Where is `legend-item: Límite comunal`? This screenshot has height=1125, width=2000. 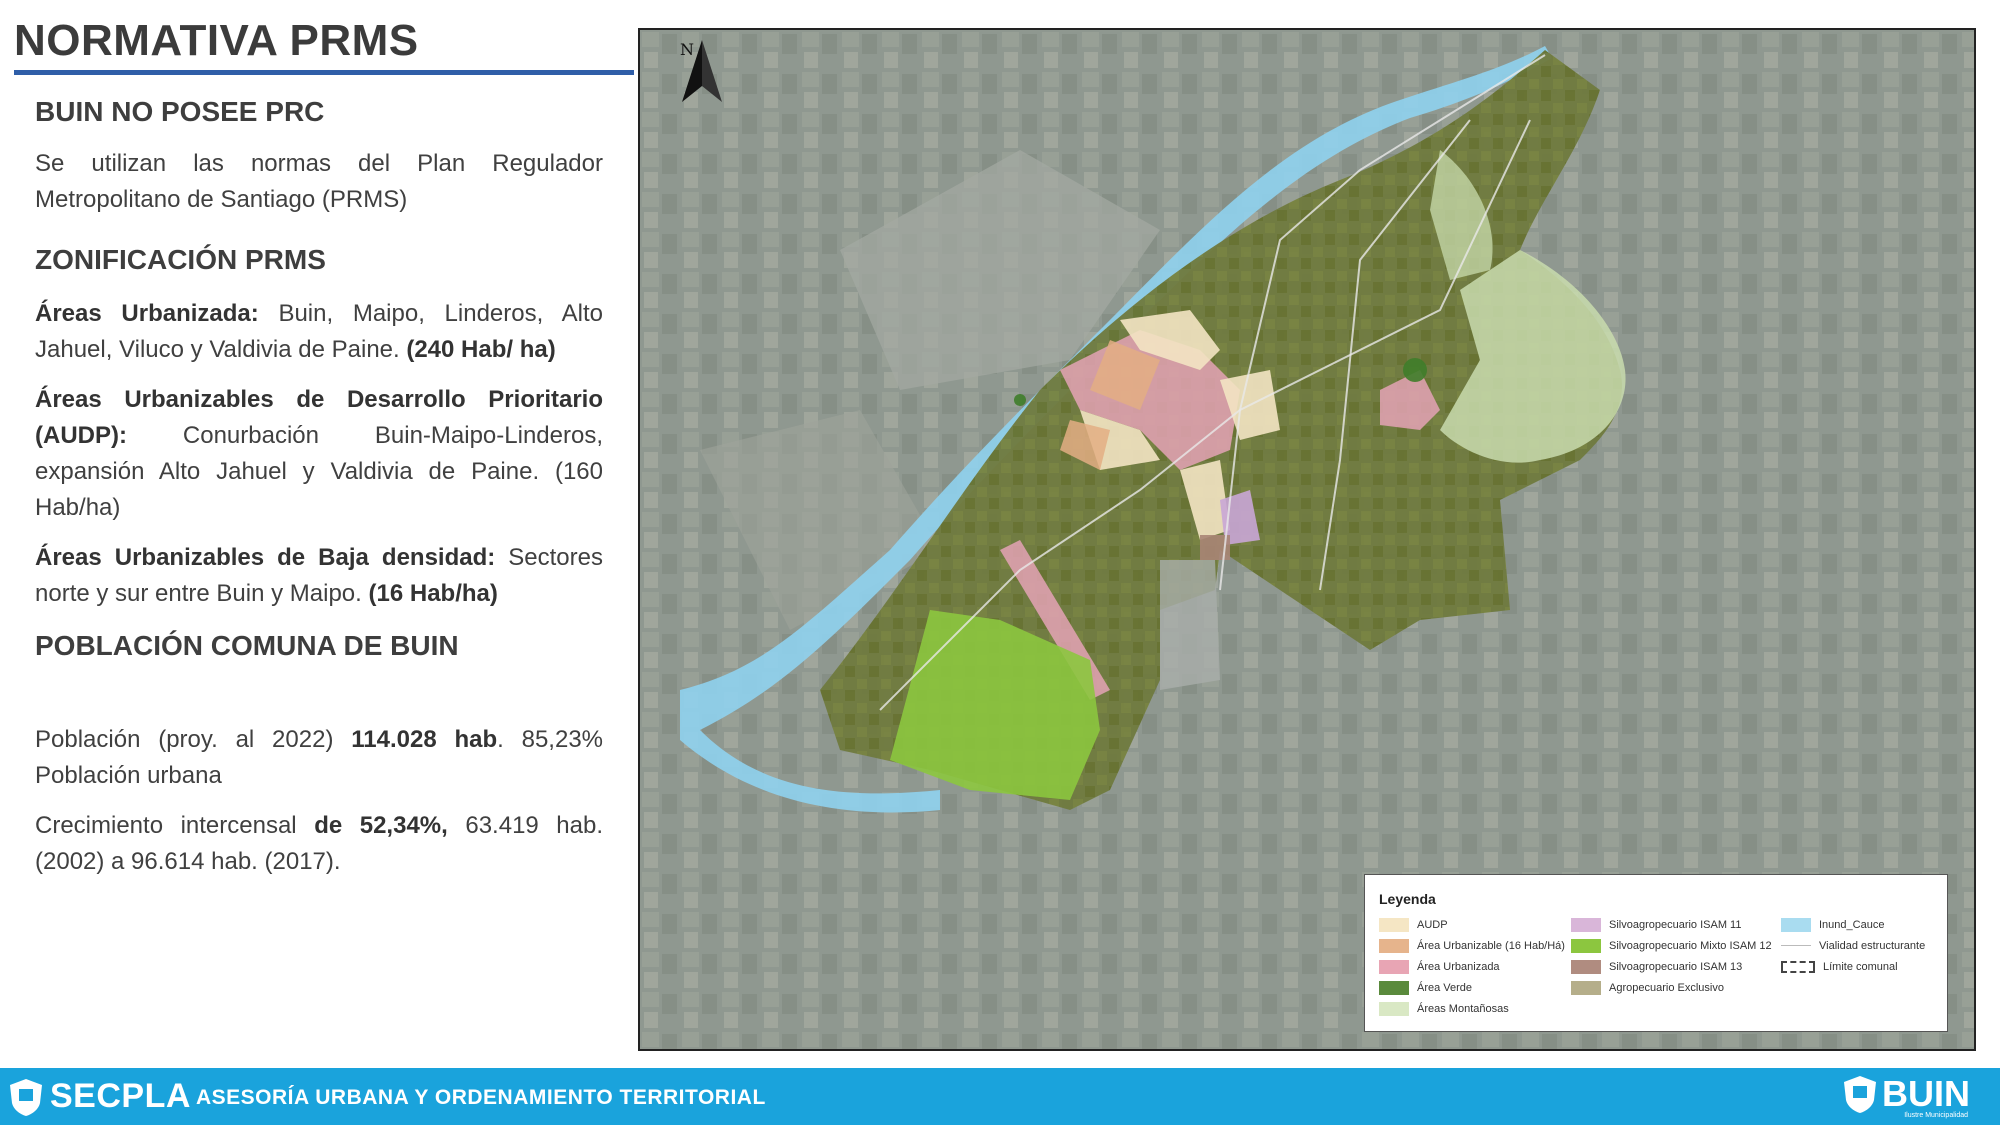 legend-item: Límite comunal is located at coordinates (1861, 967).